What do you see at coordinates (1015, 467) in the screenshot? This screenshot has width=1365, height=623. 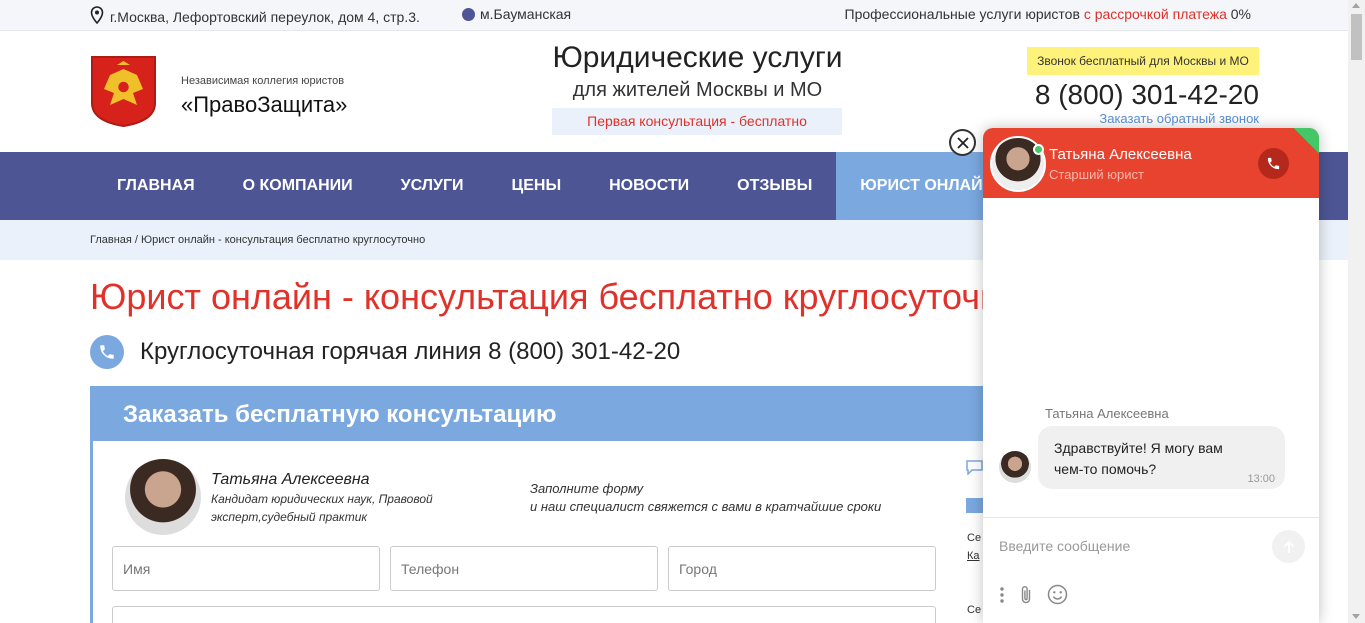 I see `message-avatar` at bounding box center [1015, 467].